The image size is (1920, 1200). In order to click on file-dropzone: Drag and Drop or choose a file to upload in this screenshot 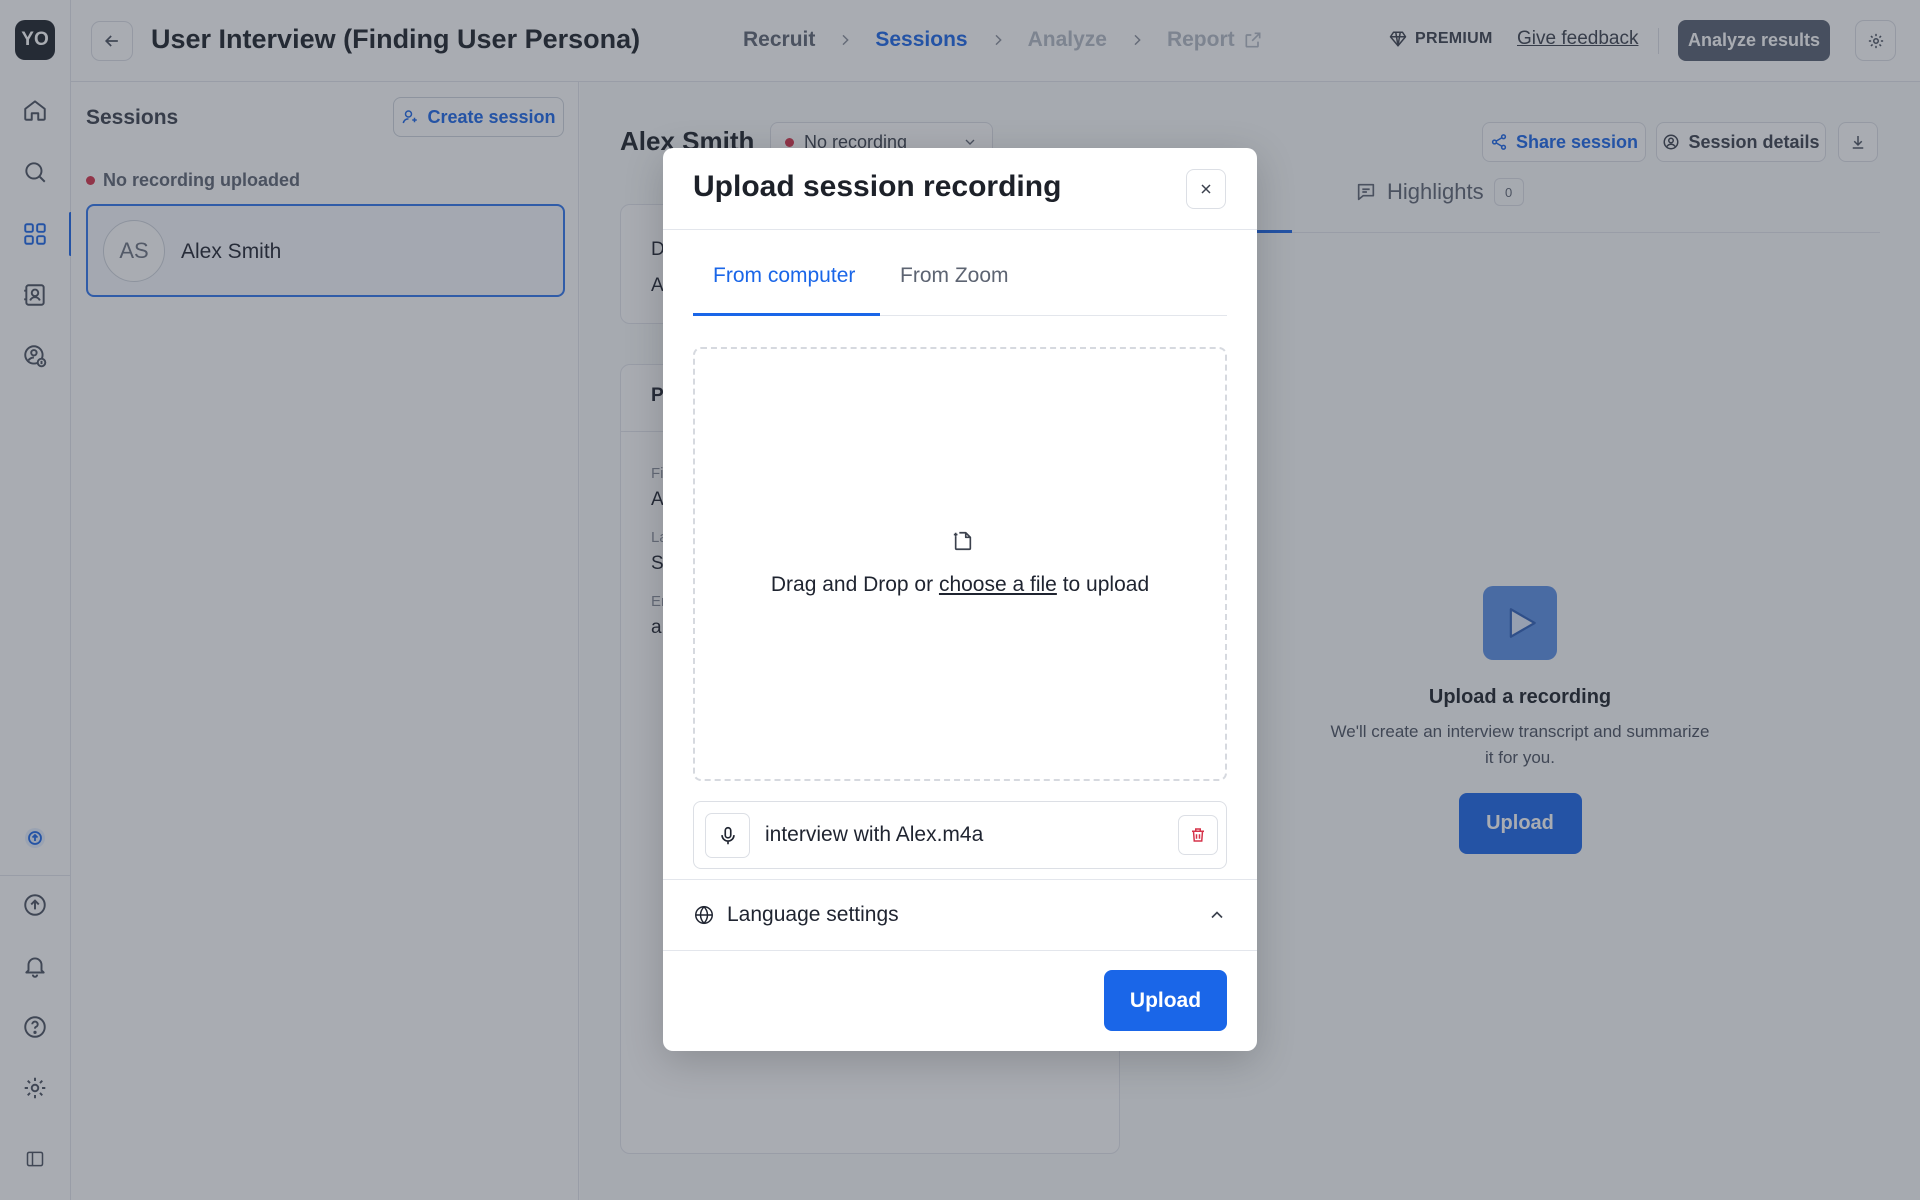, I will do `click(960, 564)`.